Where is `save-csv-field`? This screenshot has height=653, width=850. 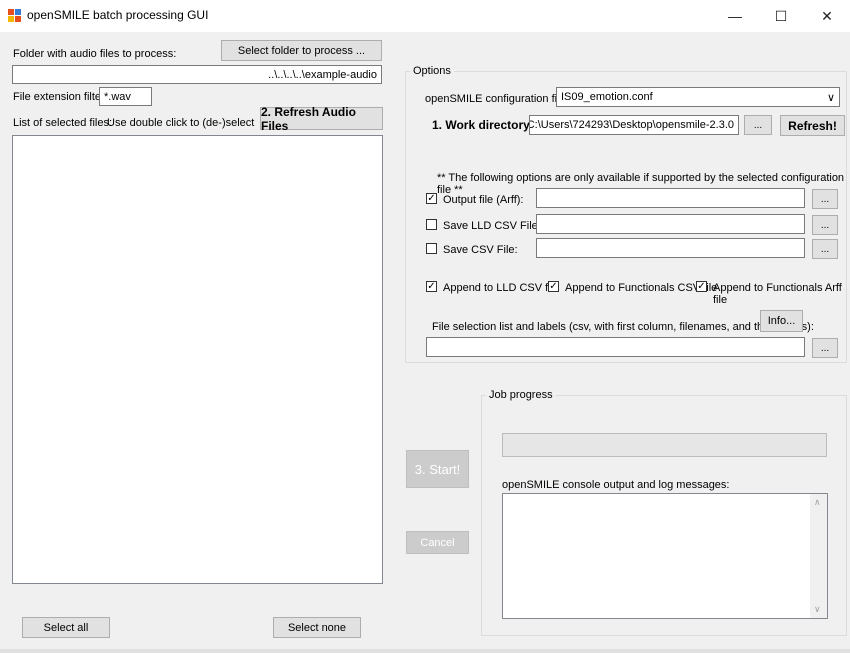
save-csv-field is located at coordinates (670, 248).